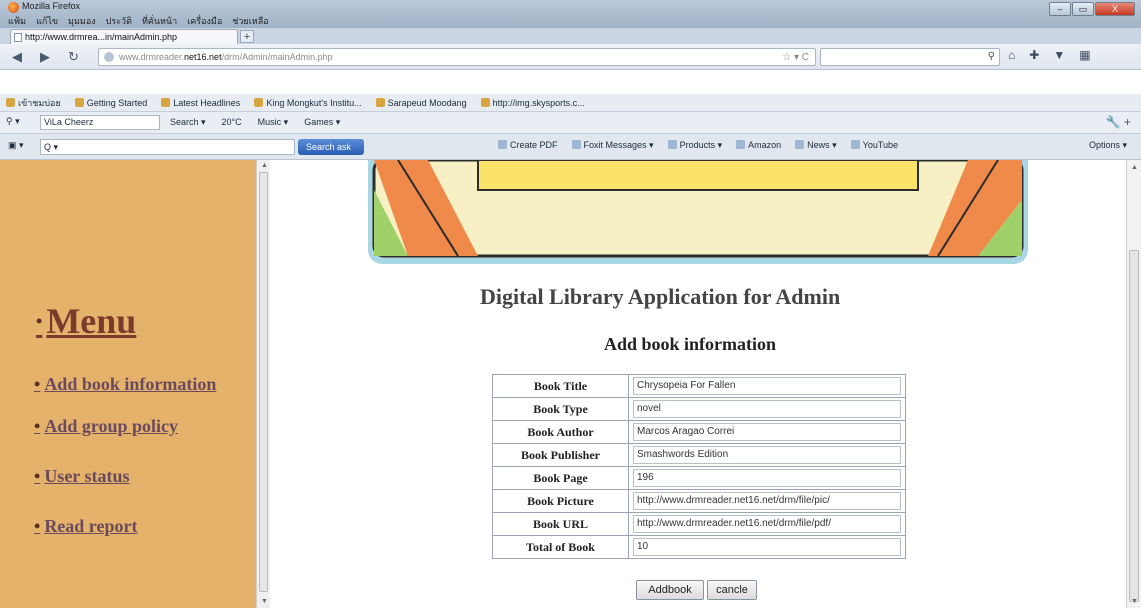 Image resolution: width=1141 pixels, height=608 pixels. What do you see at coordinates (767, 455) in the screenshot?
I see `book-publisher-input: Smashwords Edition` at bounding box center [767, 455].